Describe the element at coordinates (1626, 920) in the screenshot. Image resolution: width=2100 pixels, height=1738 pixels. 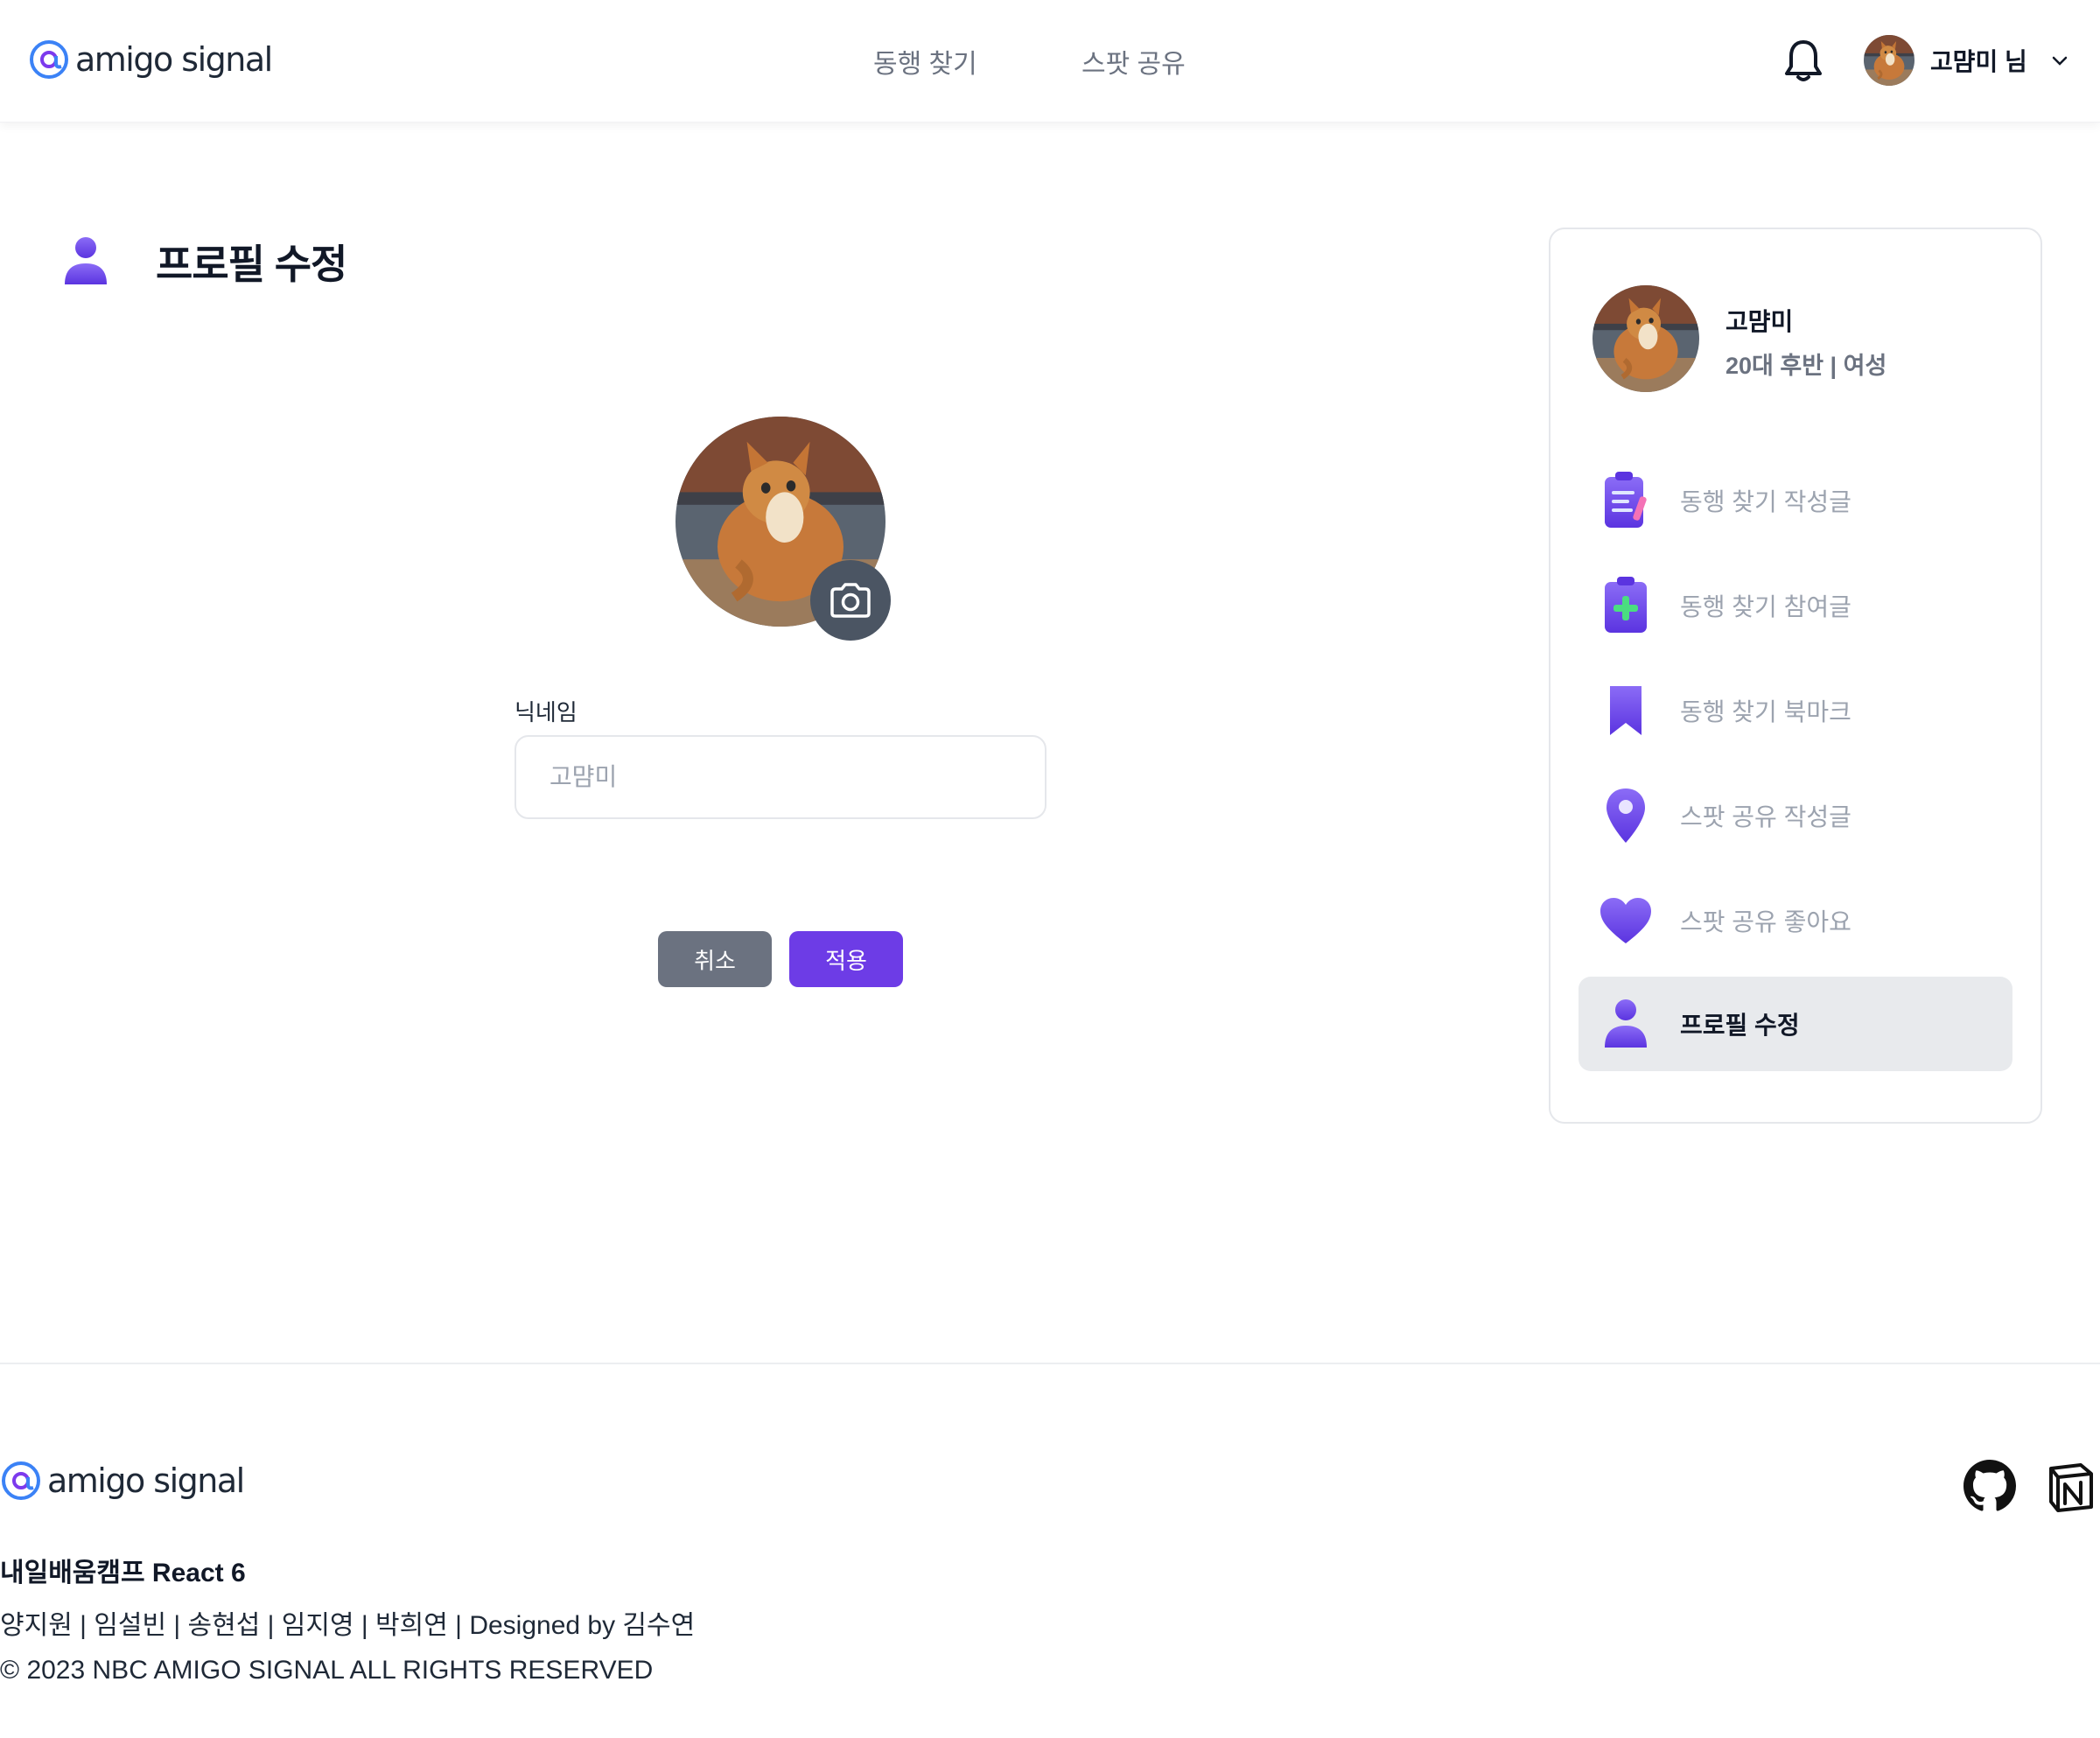
I see `heart-icon` at that location.